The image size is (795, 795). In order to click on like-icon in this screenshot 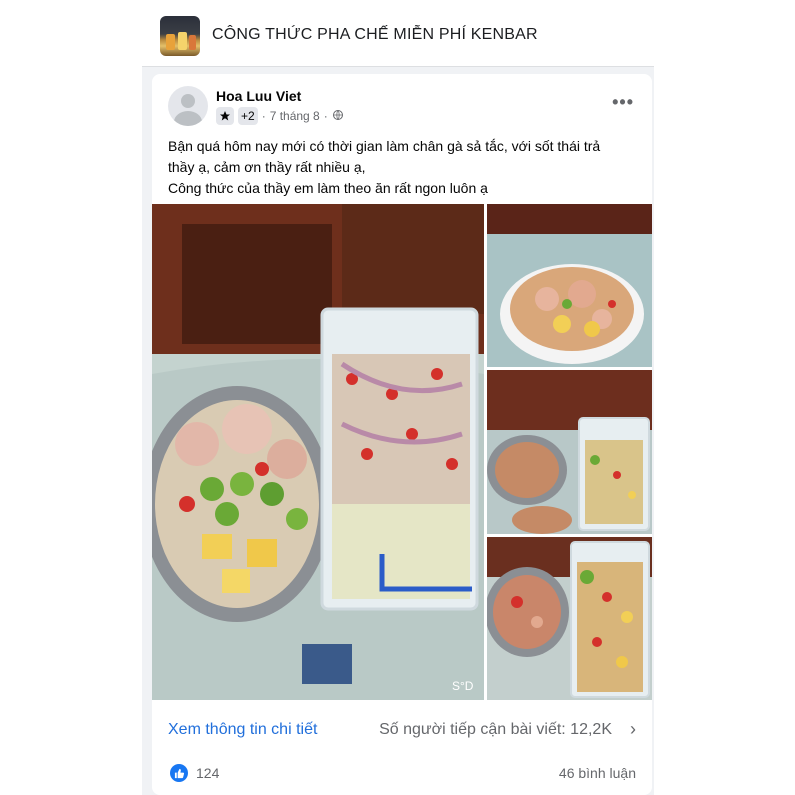, I will do `click(179, 773)`.